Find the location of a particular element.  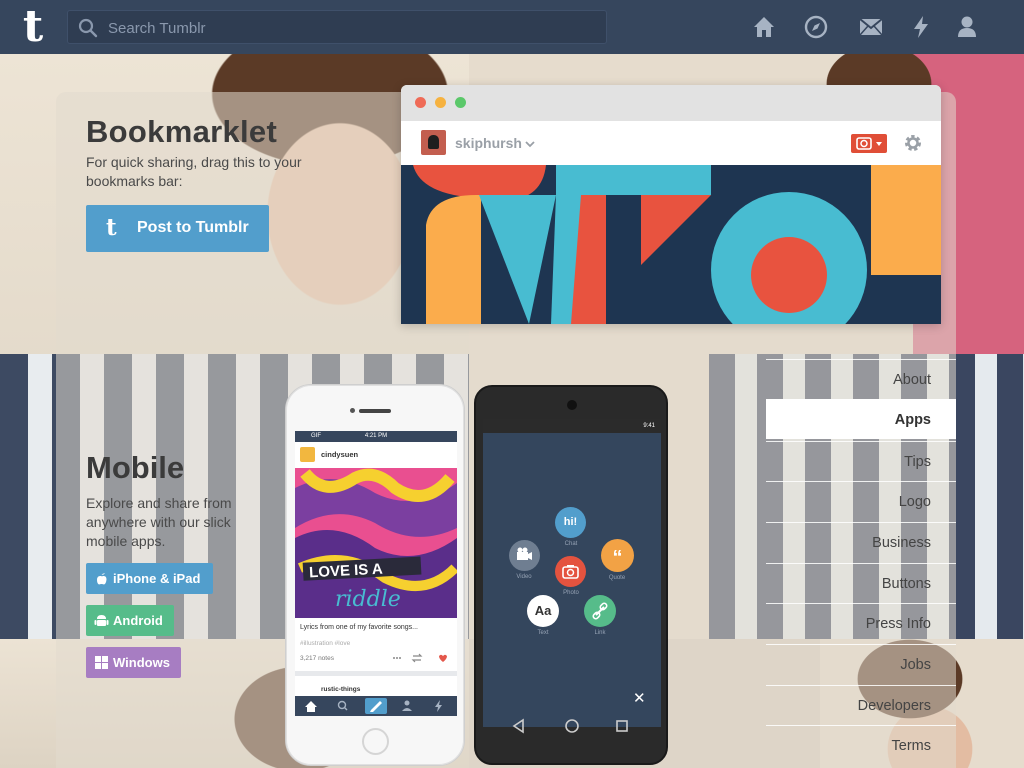

post-to-tumblr-button: t Post to Tumblr is located at coordinates (177, 228).